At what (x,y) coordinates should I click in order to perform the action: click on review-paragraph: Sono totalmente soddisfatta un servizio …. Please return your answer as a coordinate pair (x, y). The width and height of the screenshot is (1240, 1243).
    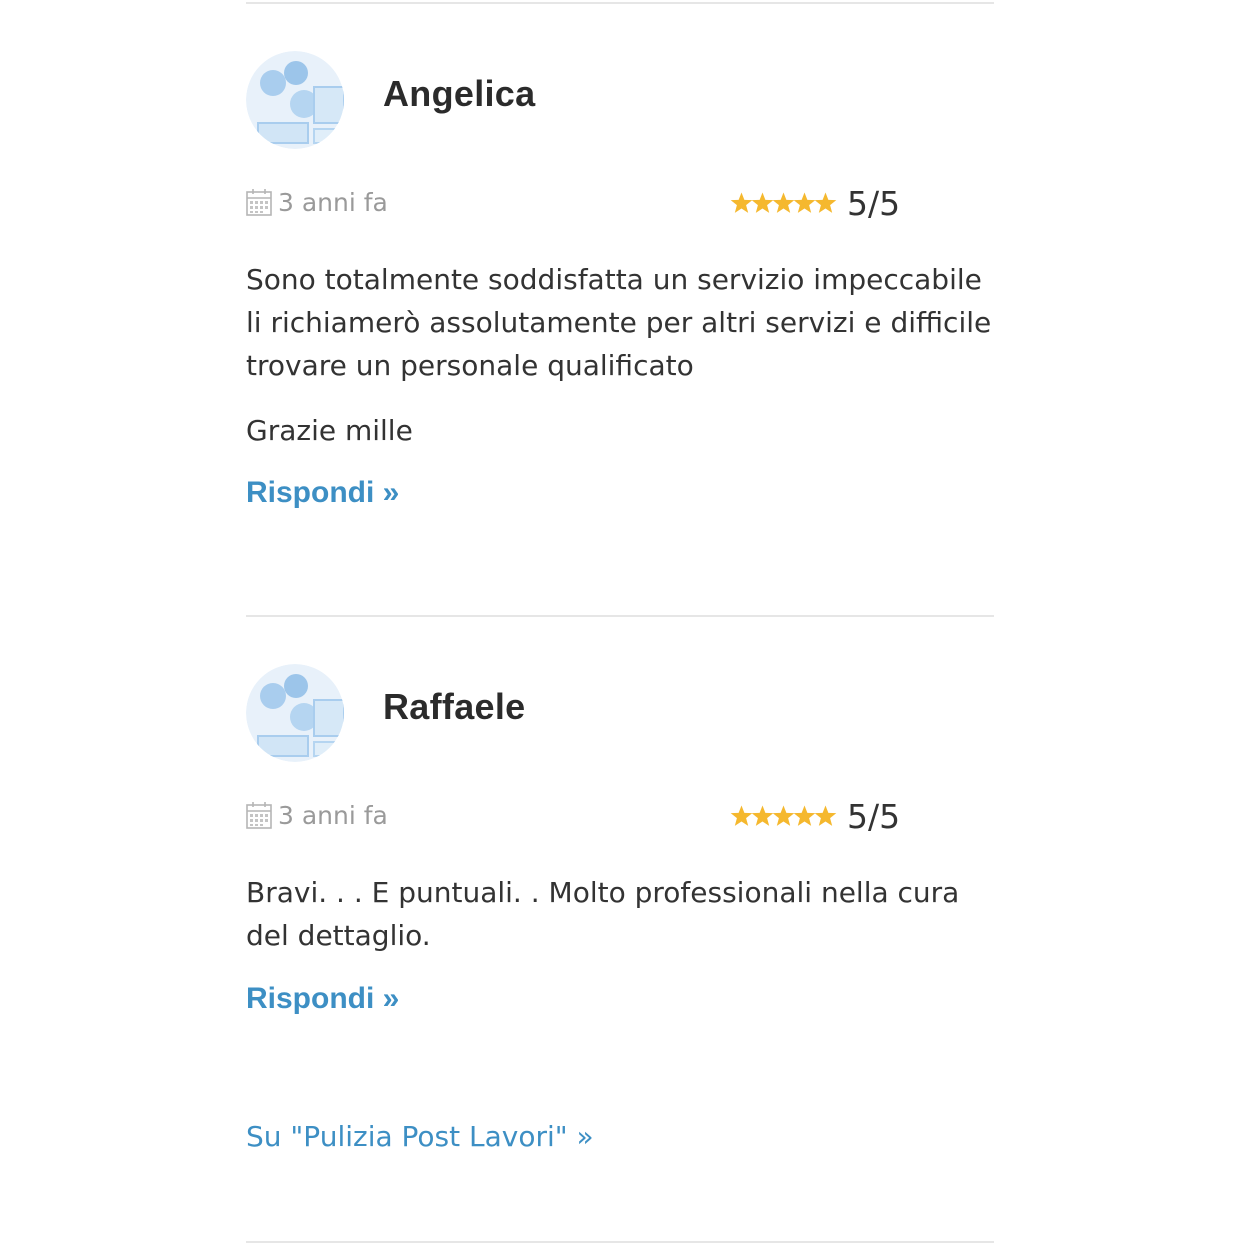
    Looking at the image, I should click on (619, 322).